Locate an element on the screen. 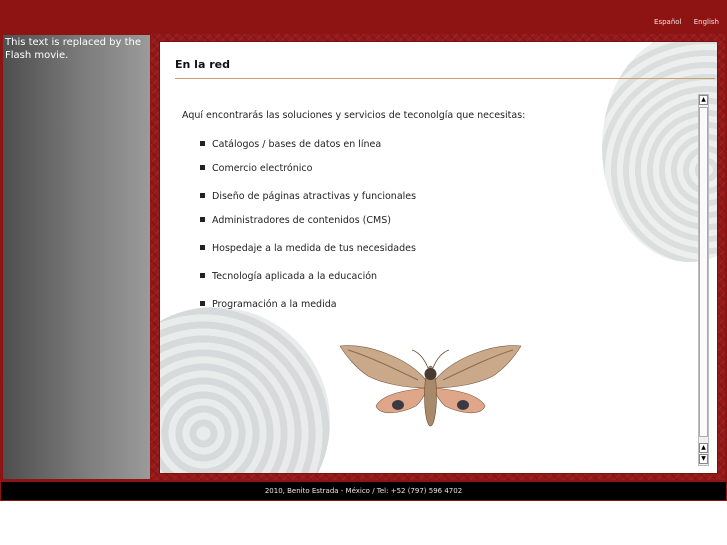 The height and width of the screenshot is (545, 727). list-item: Tecnología aplicada a la educación is located at coordinates (288, 276).